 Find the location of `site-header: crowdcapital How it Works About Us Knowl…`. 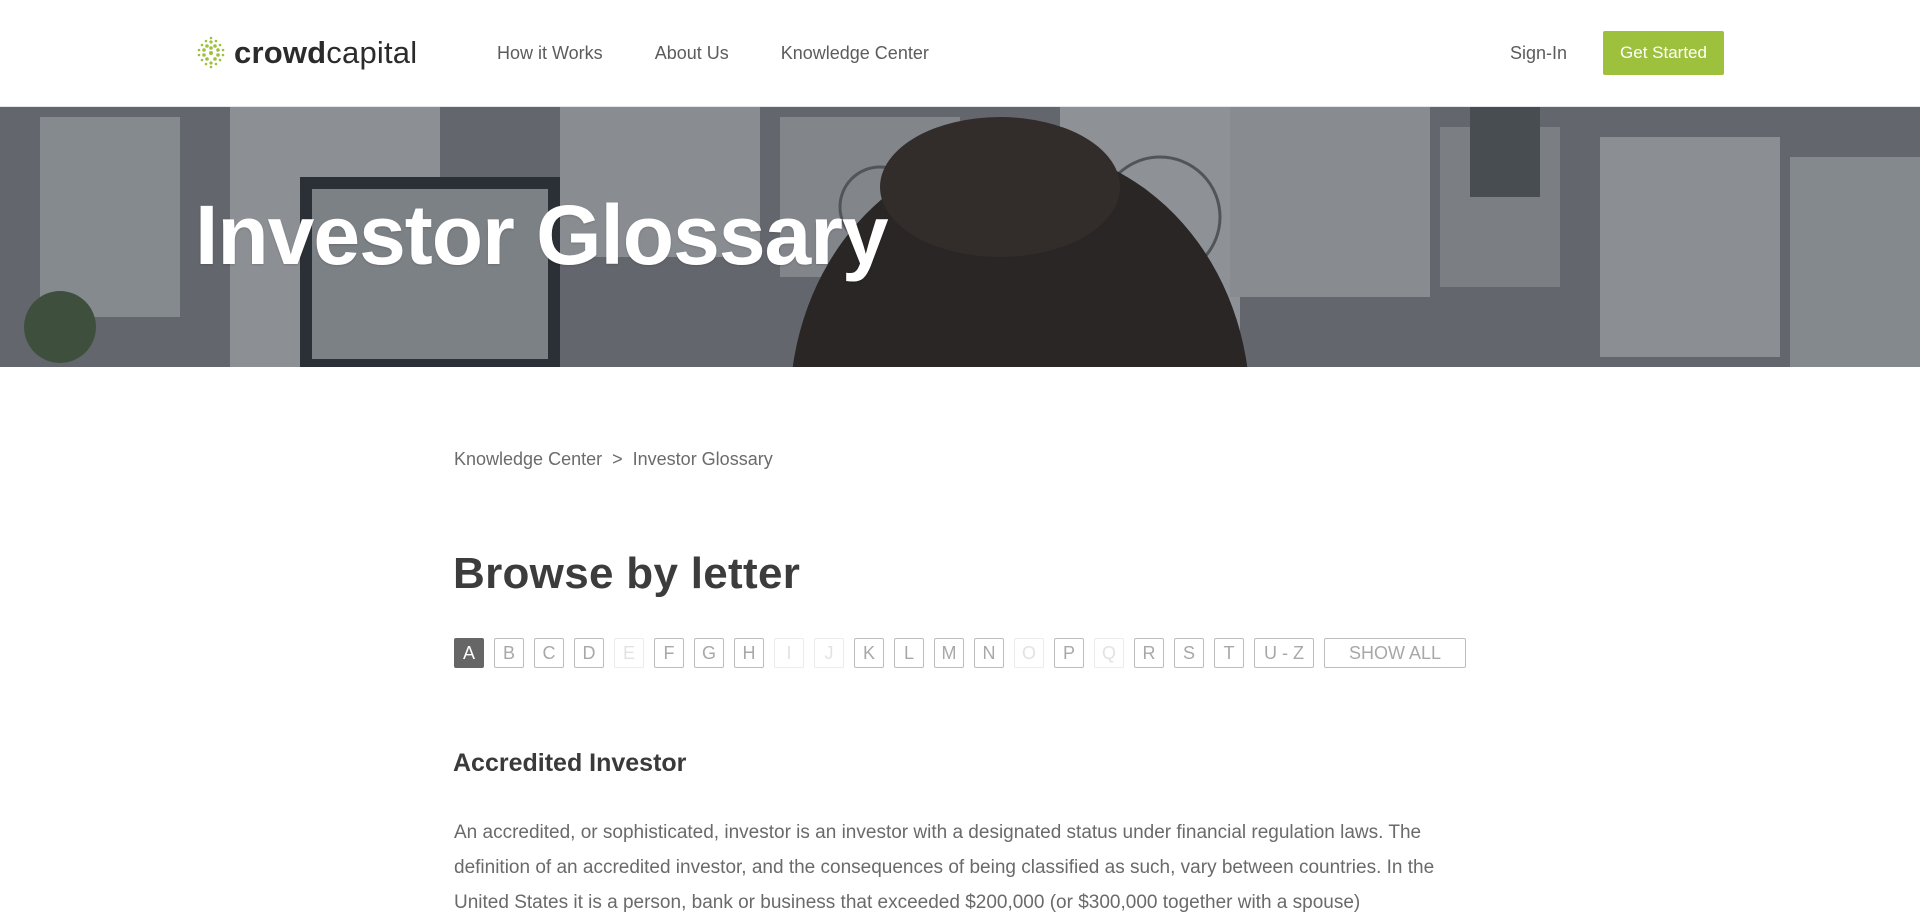

site-header: crowdcapital How it Works About Us Knowl… is located at coordinates (960, 53).